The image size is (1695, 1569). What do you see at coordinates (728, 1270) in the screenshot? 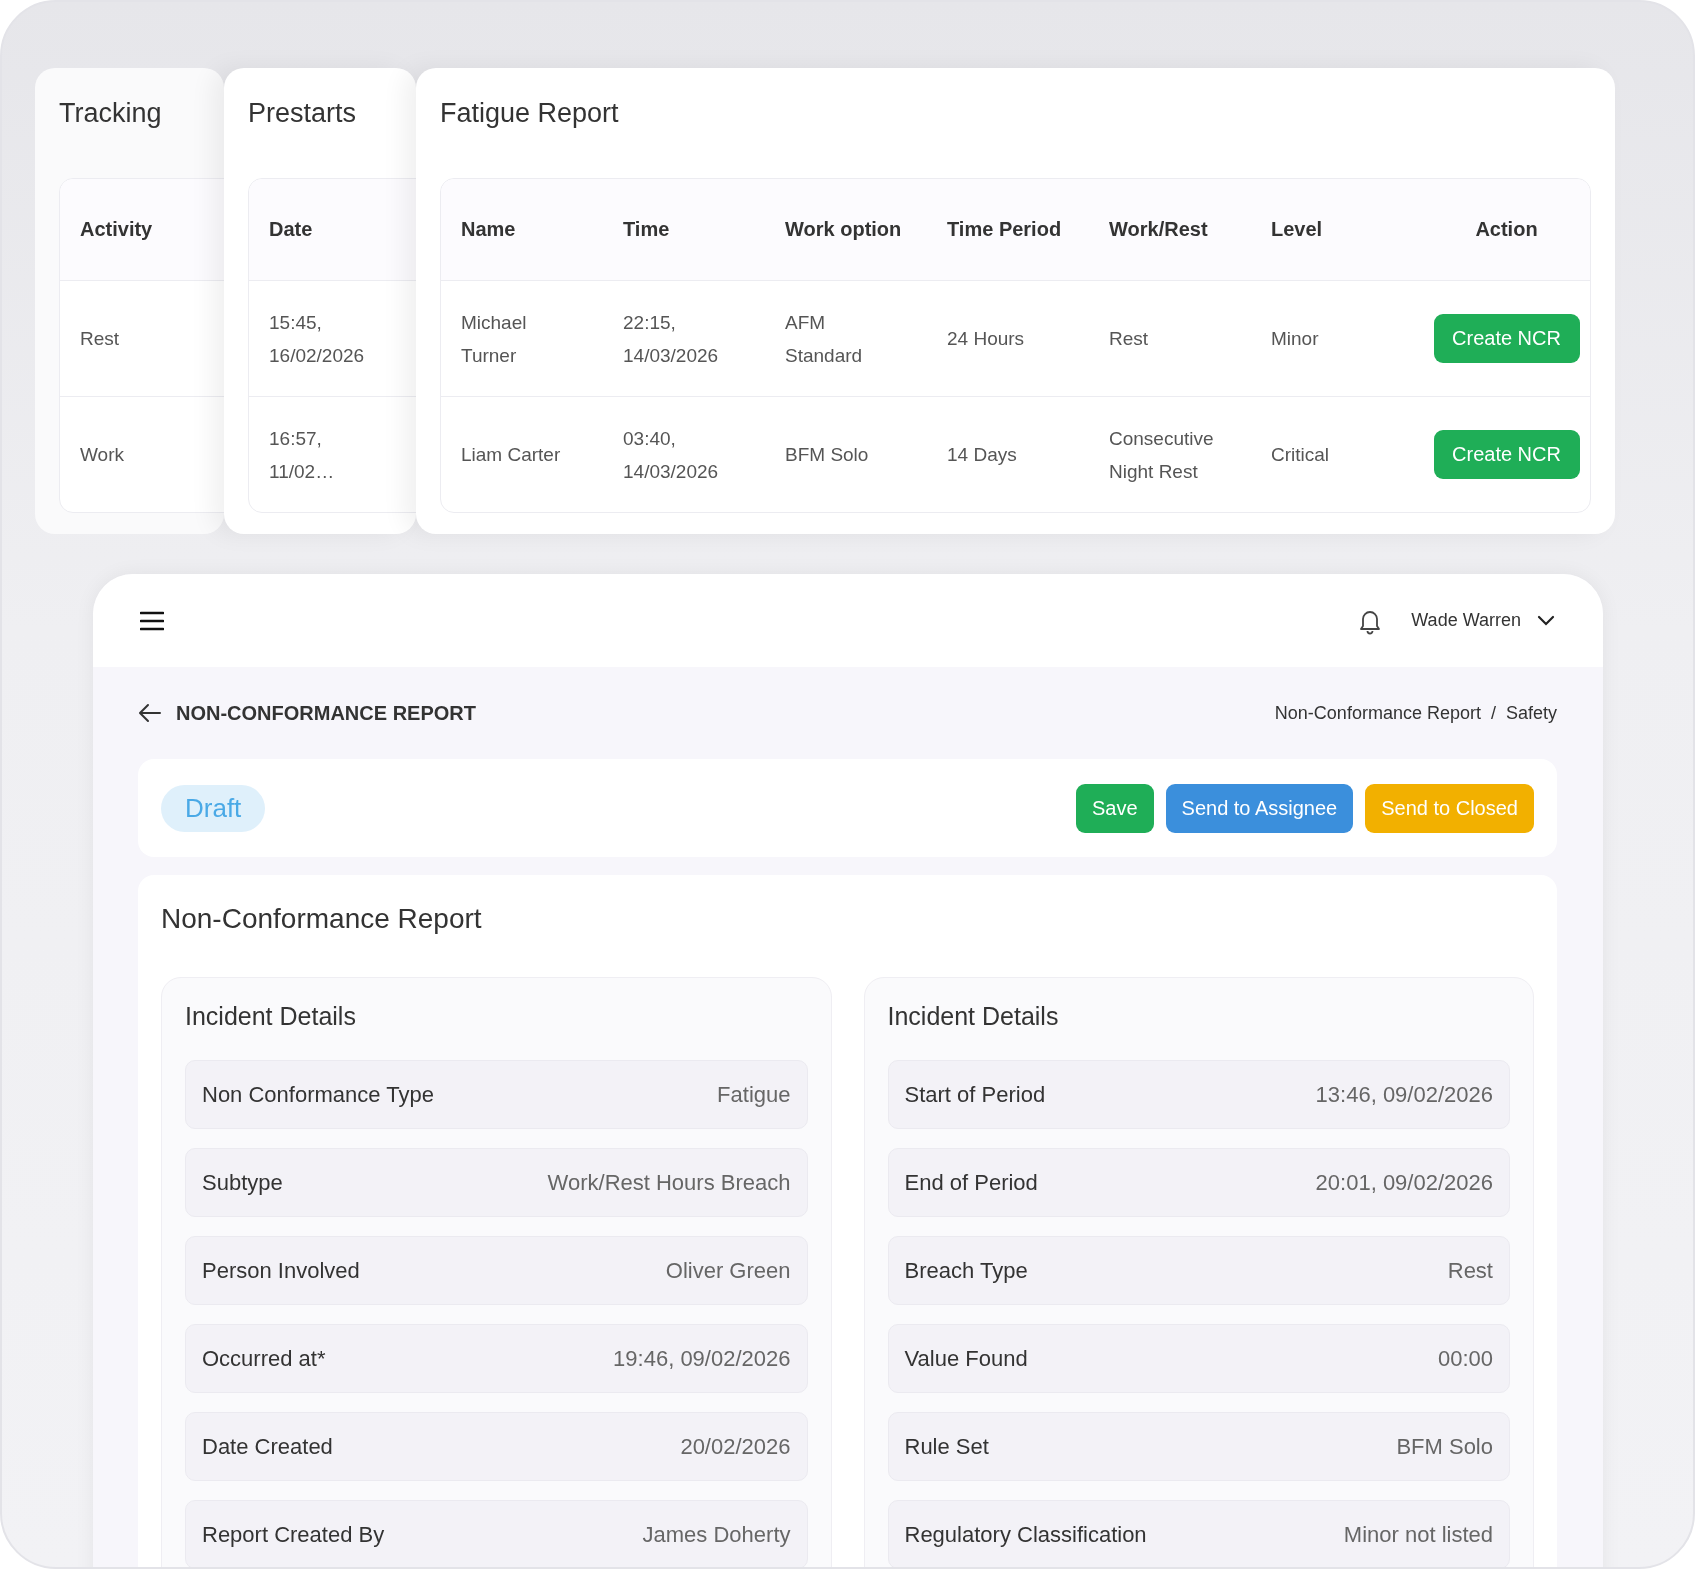
I see `field-value: Oliver Green` at bounding box center [728, 1270].